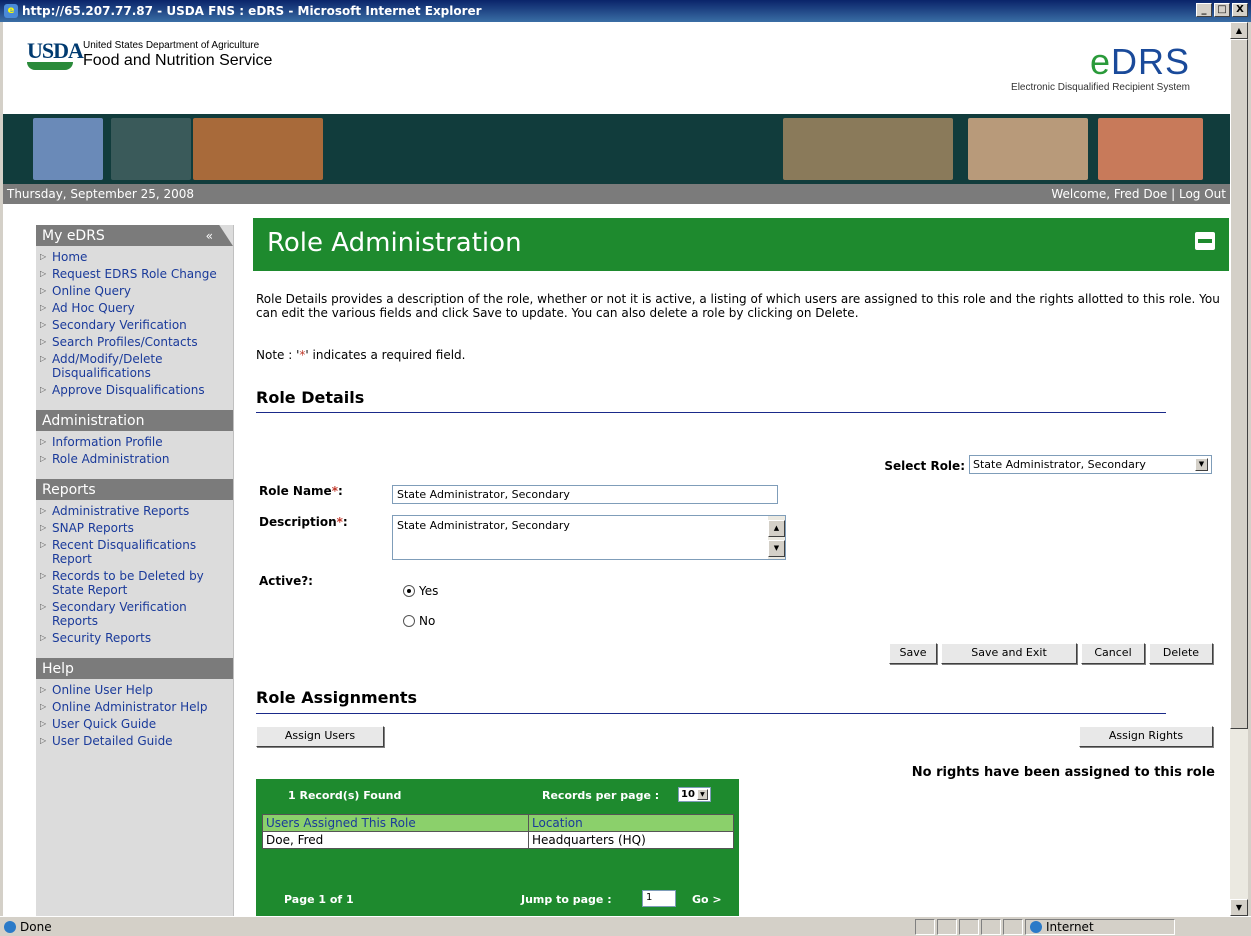  Describe the element at coordinates (1181, 653) in the screenshot. I see `delete-button: Delete` at that location.